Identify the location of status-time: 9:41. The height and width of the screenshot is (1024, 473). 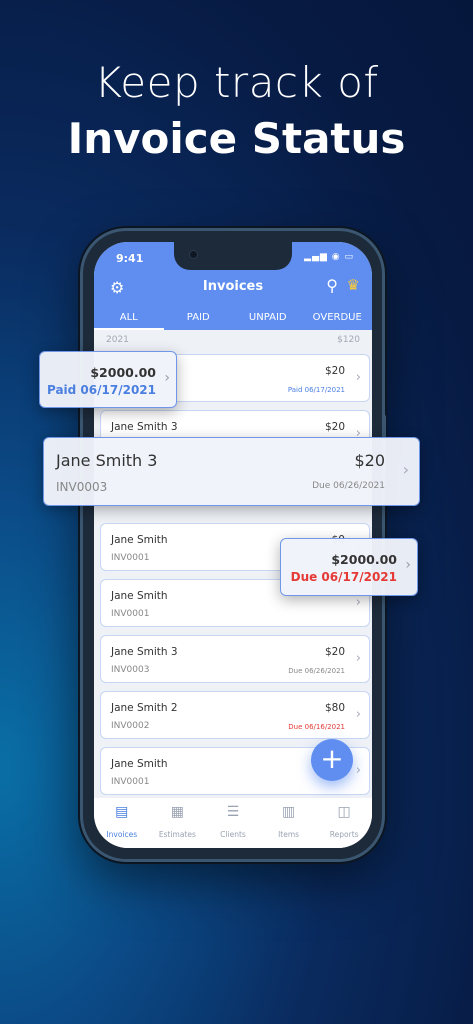
(130, 258).